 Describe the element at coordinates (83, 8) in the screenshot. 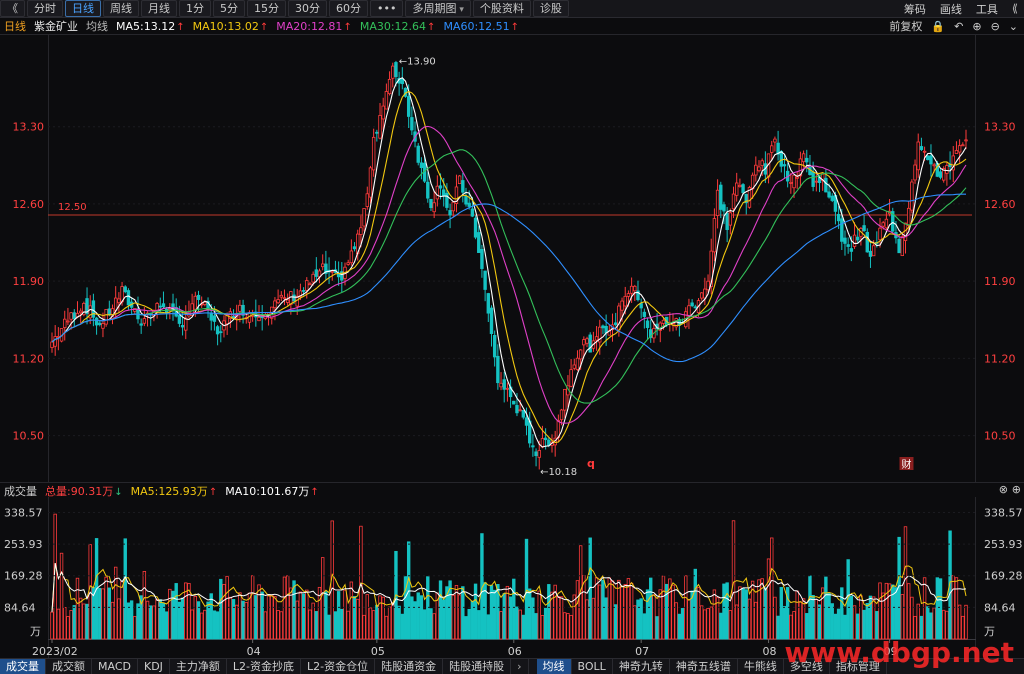

I see `tab-daily: 日线` at that location.